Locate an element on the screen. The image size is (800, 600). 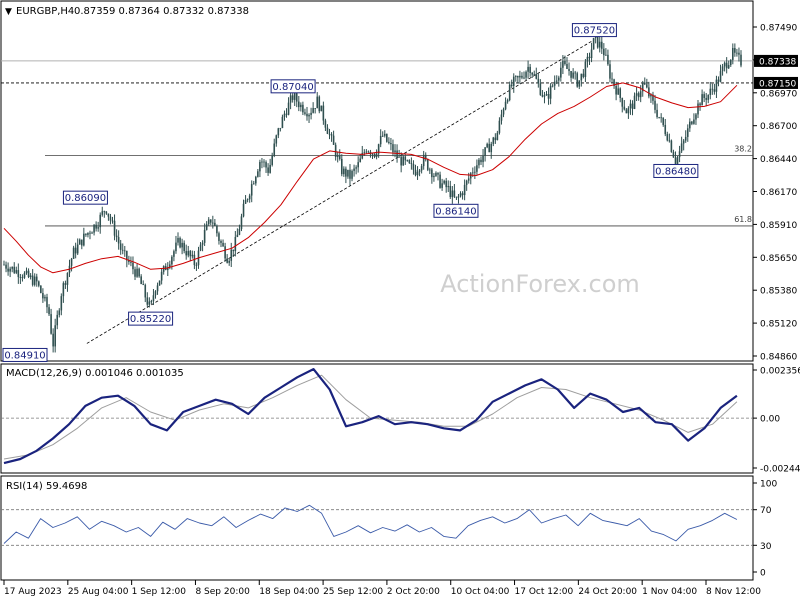
swing-badge: 0.86090 is located at coordinates (85, 197).